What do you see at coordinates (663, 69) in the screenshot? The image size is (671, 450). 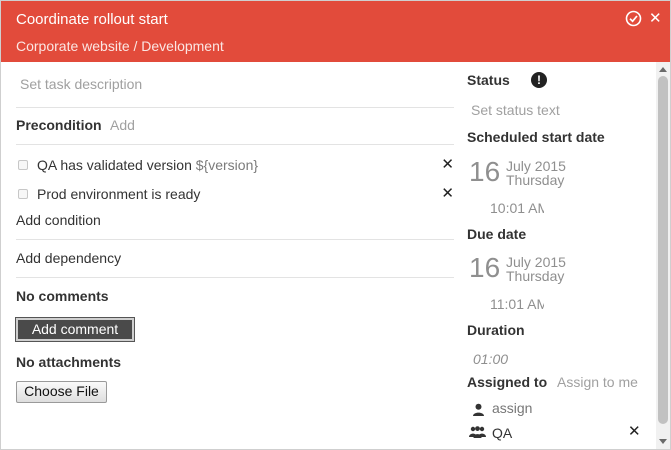 I see `scroll-up-icon` at bounding box center [663, 69].